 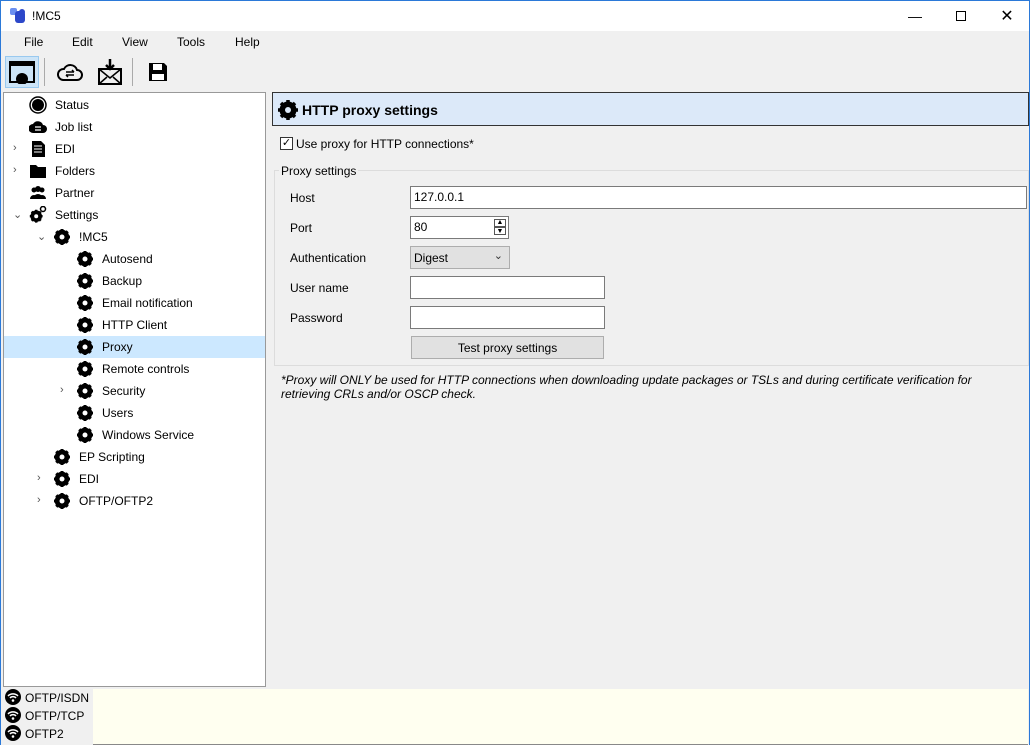 I want to click on mail-download-icon, so click(x=110, y=72).